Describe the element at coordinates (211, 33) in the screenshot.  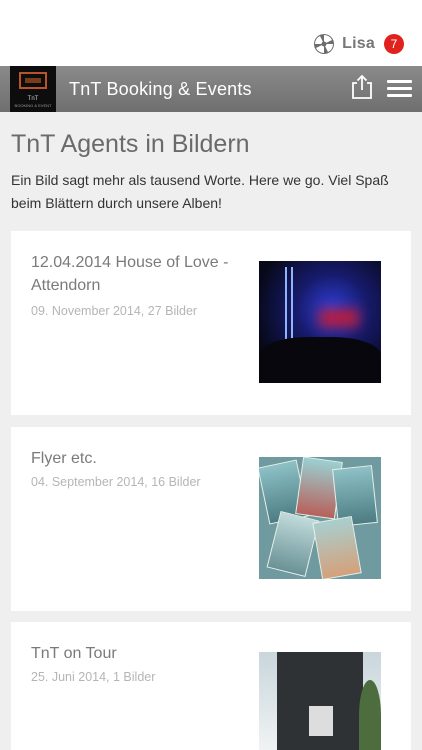
I see `status-area: Lisa 7` at that location.